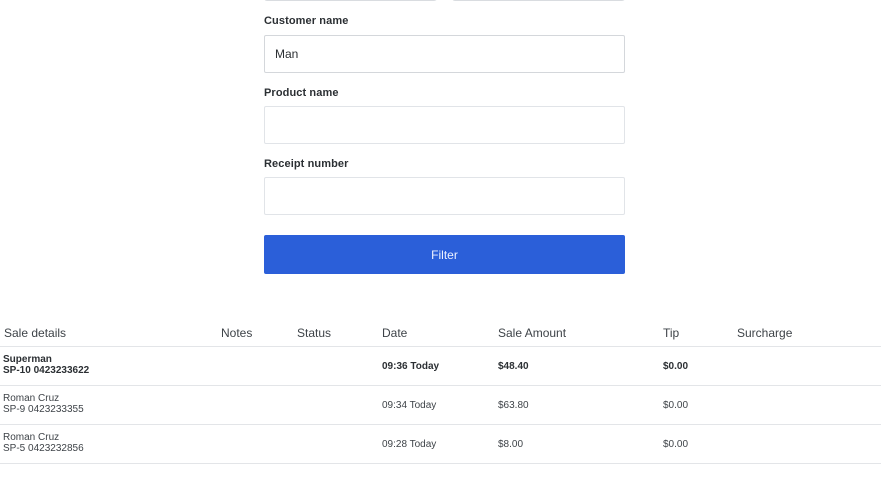 This screenshot has height=483, width=881. Describe the element at coordinates (444, 54) in the screenshot. I see `customer-name-input` at that location.